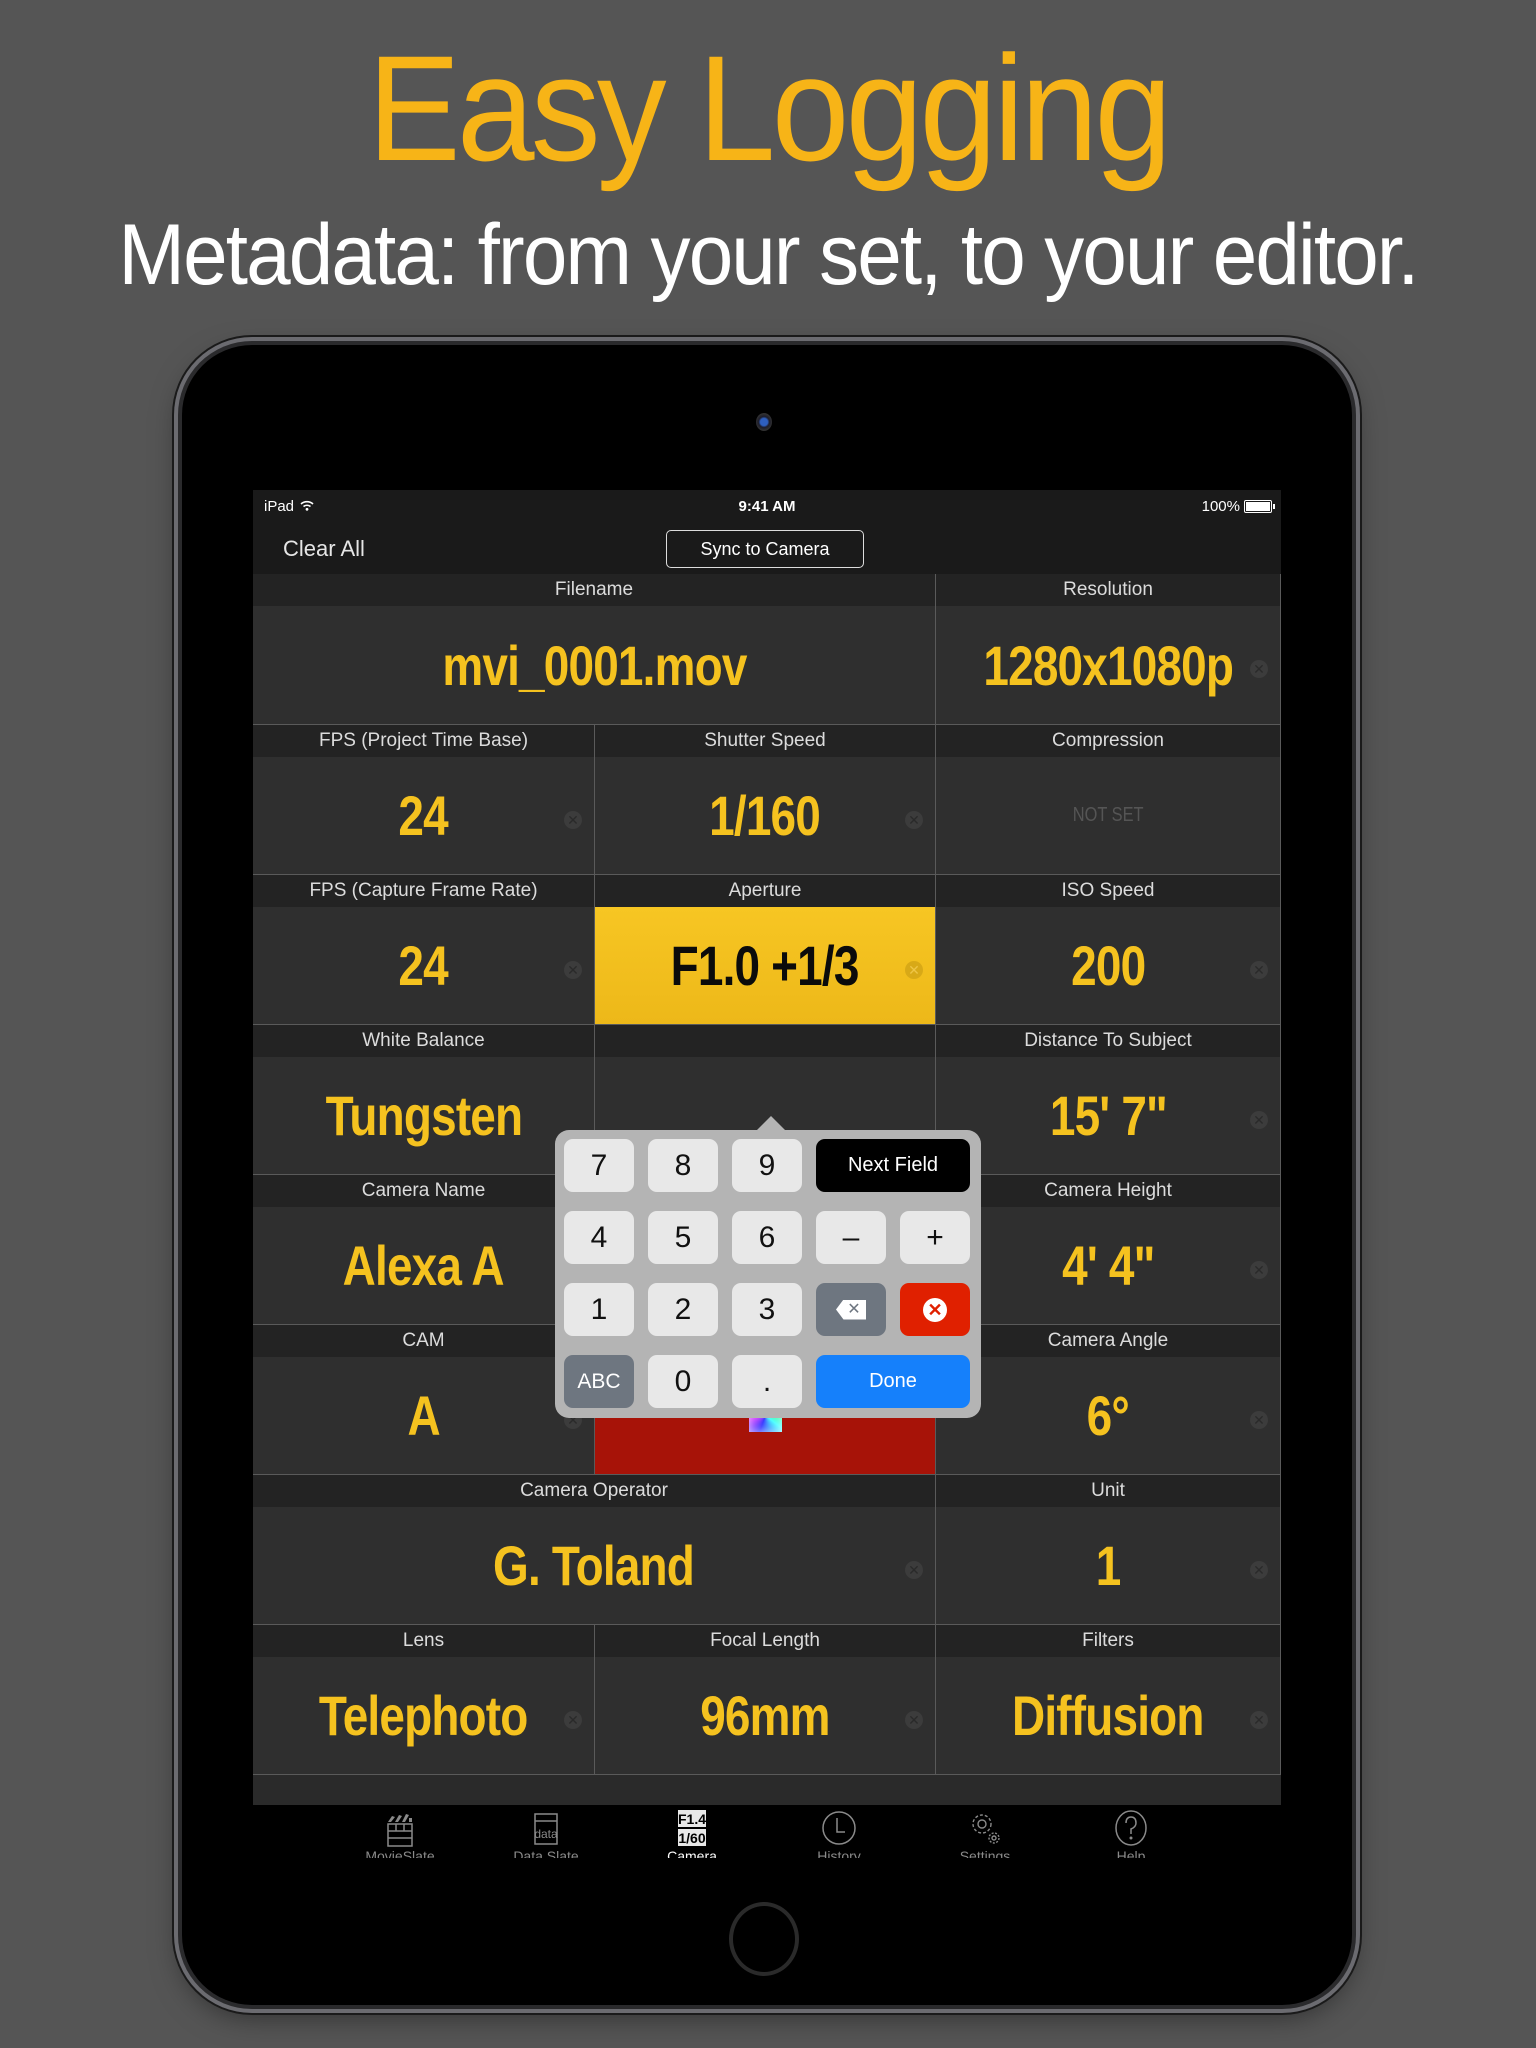 The width and height of the screenshot is (1536, 2048). Describe the element at coordinates (423, 1115) in the screenshot. I see `field-value: Tungsten` at that location.